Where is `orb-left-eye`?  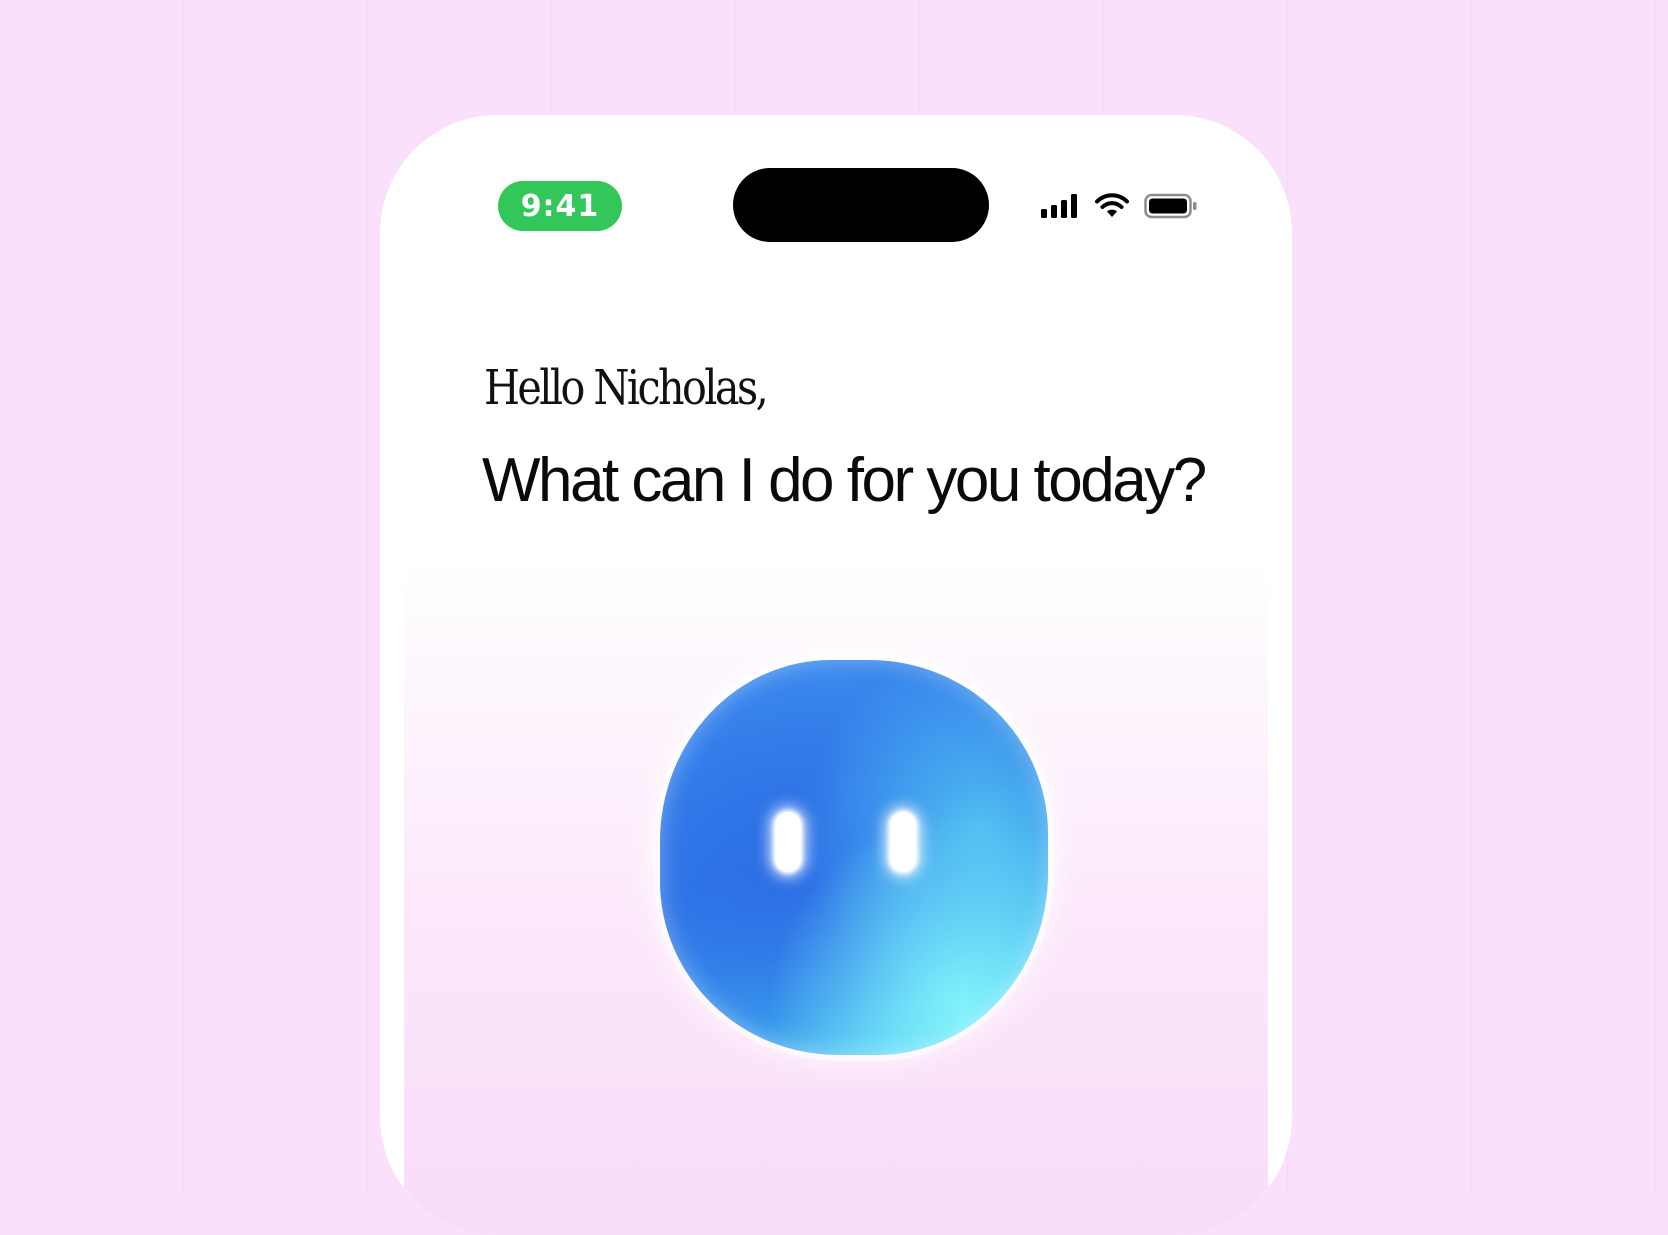
orb-left-eye is located at coordinates (788, 842).